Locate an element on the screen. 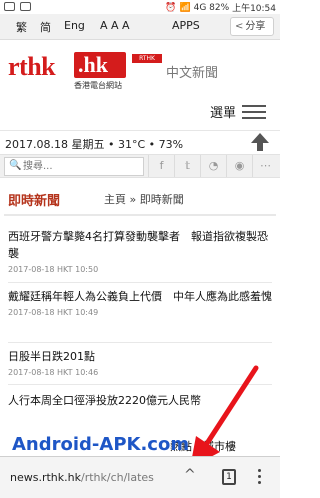 Image resolution: width=320 pixels, height=498 pixels. red-arrow-annotation is located at coordinates (224, 416).